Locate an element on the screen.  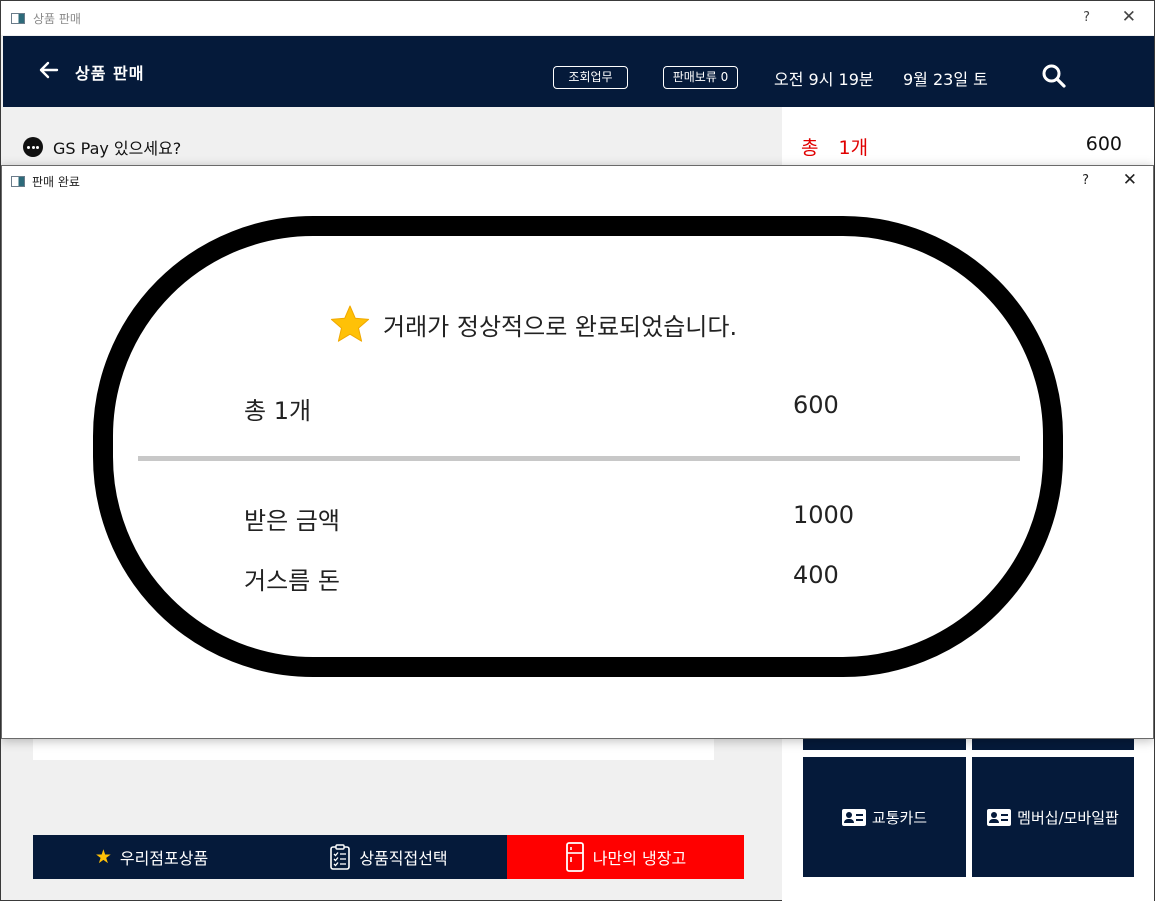
checklist-icon is located at coordinates (340, 857).